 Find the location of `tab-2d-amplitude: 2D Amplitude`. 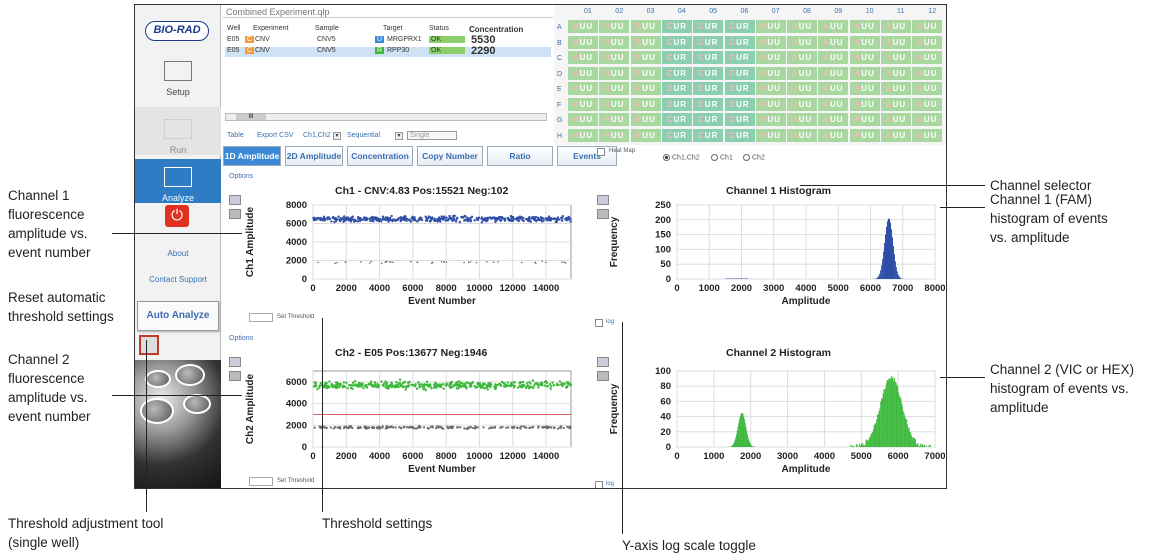

tab-2d-amplitude: 2D Amplitude is located at coordinates (314, 156).